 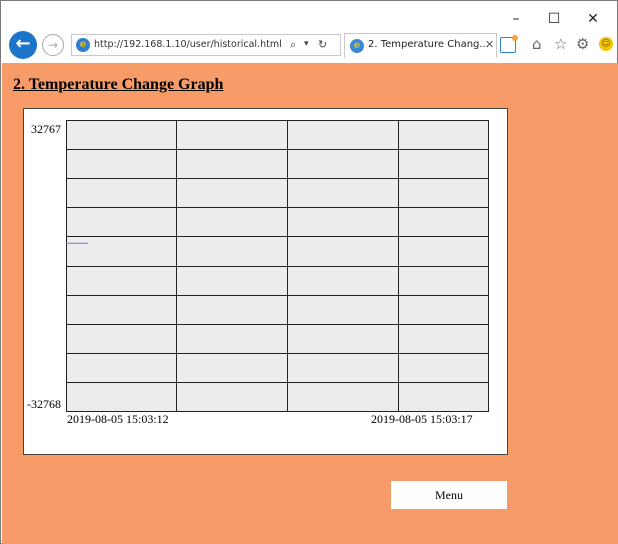 I want to click on ie-tab-icon: e, so click(x=357, y=46).